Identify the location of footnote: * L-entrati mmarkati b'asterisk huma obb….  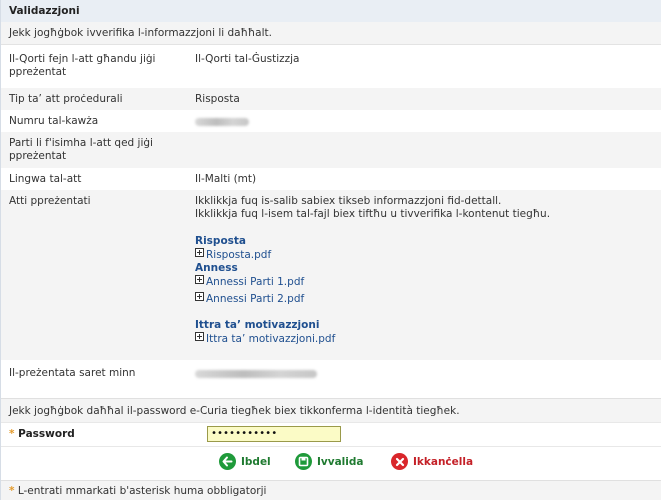
(329, 491).